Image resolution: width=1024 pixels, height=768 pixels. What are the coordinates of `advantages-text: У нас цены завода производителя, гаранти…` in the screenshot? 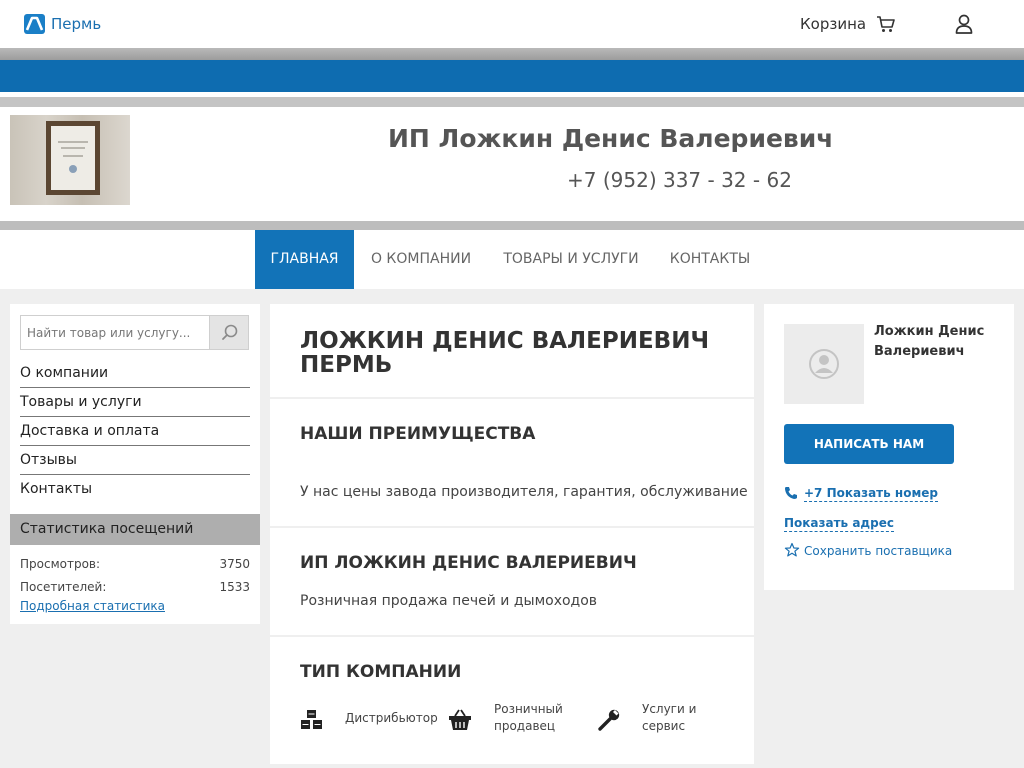 It's located at (524, 492).